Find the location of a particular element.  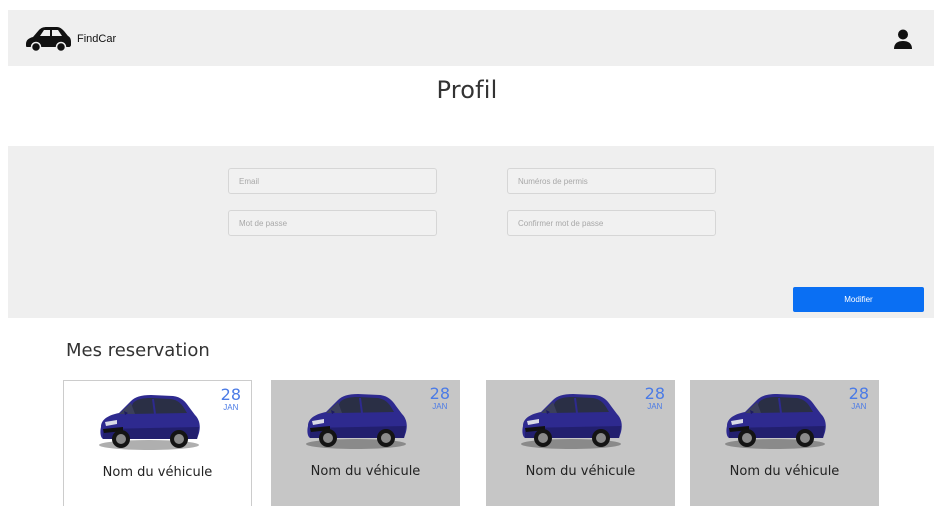

modify-button: Modifier is located at coordinates (858, 299).